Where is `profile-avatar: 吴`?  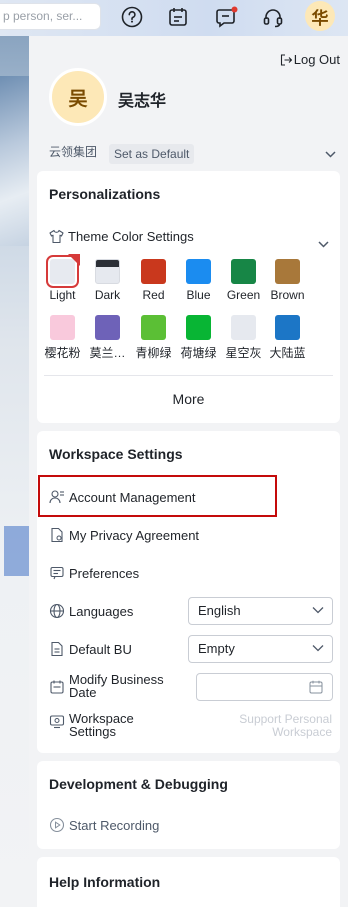
profile-avatar: 吴 is located at coordinates (78, 97).